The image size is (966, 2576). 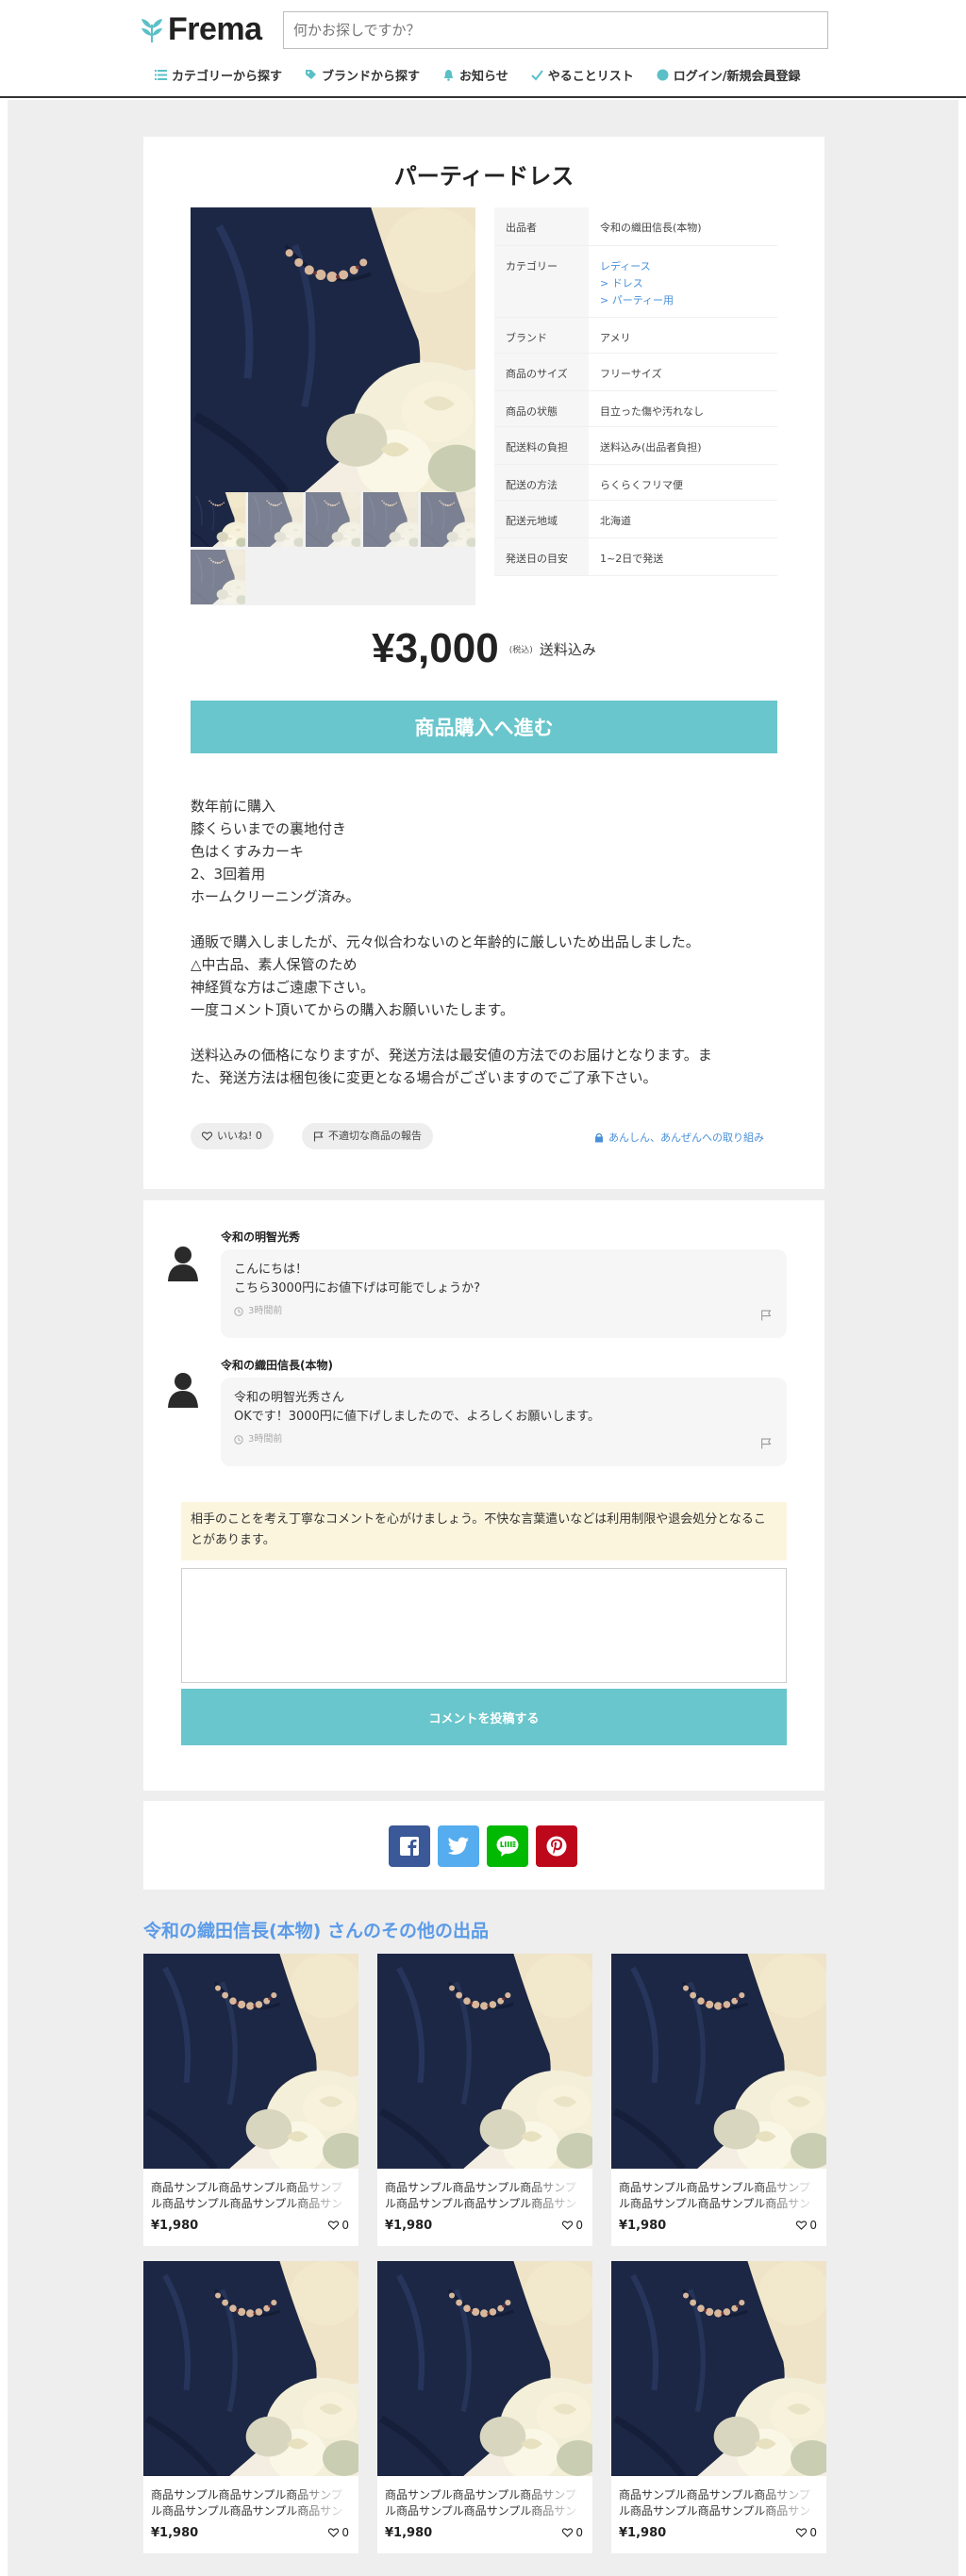 I want to click on spec-label: 出品者, so click(x=541, y=226).